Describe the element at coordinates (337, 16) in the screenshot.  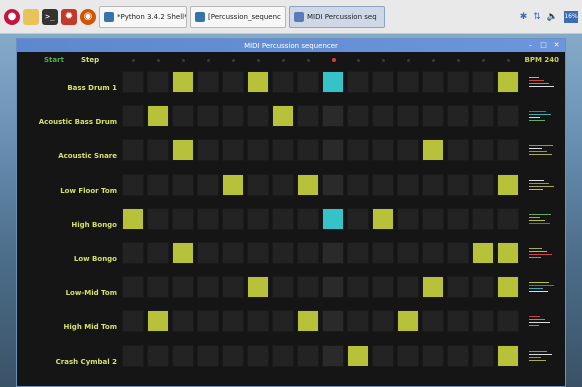
I see `taskbar-item-midi-sequencer: MIDI Percussion seq` at that location.